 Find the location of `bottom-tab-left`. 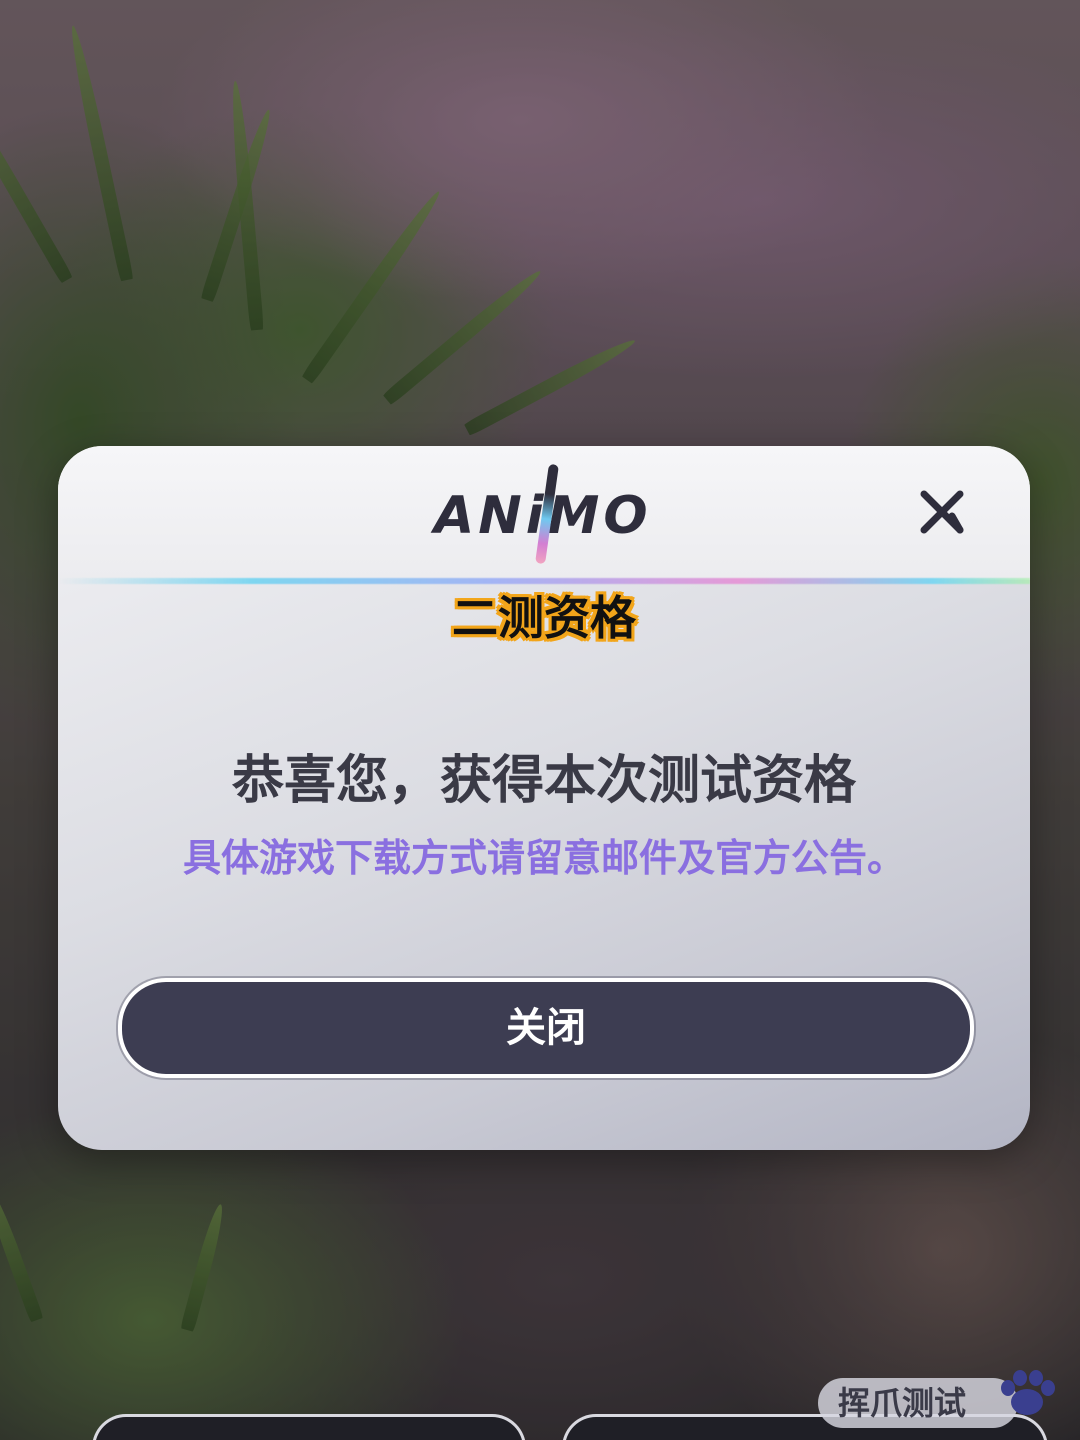

bottom-tab-left is located at coordinates (309, 1427).